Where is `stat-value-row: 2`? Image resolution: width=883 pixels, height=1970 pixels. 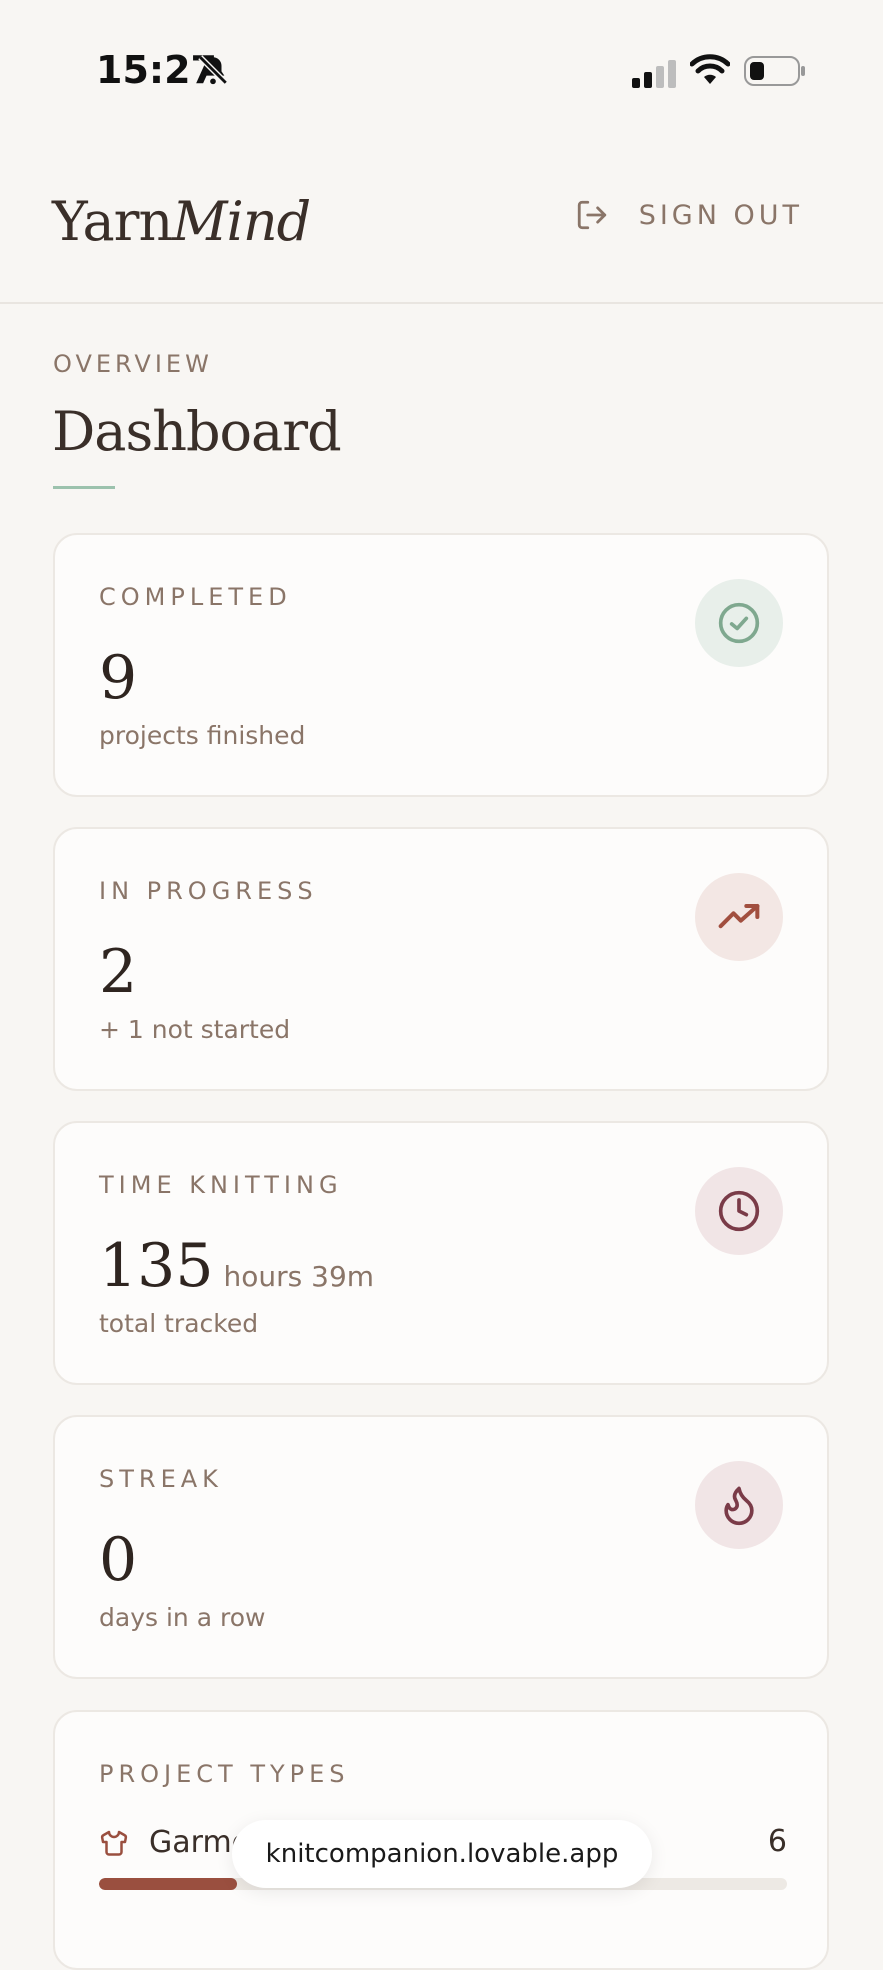
stat-value-row: 2 is located at coordinates (123, 972).